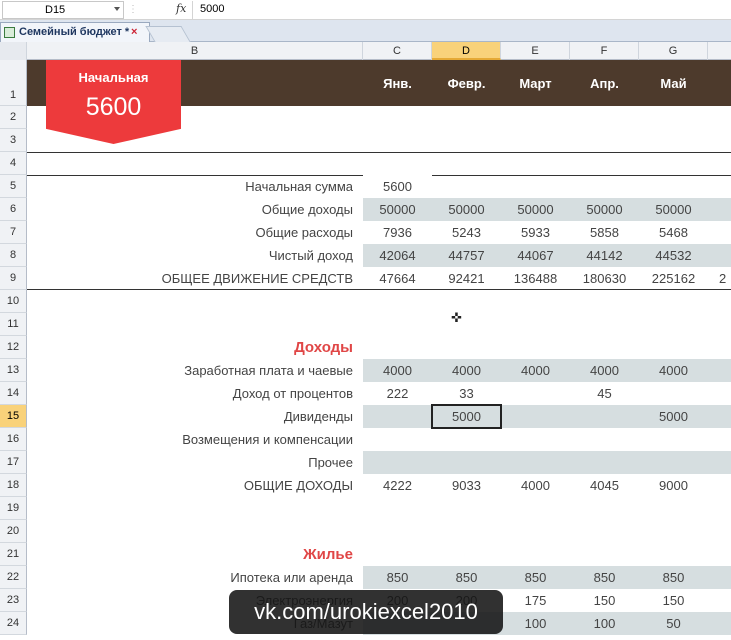 This screenshot has width=731, height=640. I want to click on row-header-2: 2, so click(13, 117).